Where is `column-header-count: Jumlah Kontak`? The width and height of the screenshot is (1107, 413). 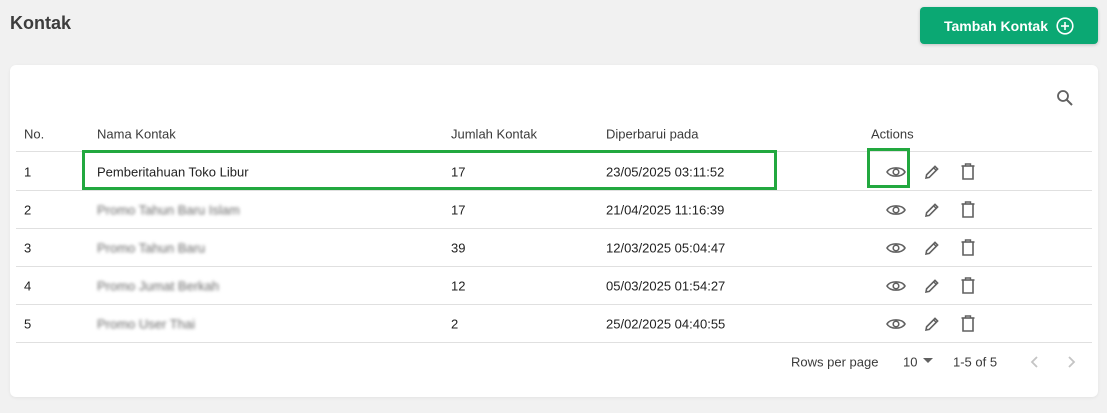 column-header-count: Jumlah Kontak is located at coordinates (494, 134).